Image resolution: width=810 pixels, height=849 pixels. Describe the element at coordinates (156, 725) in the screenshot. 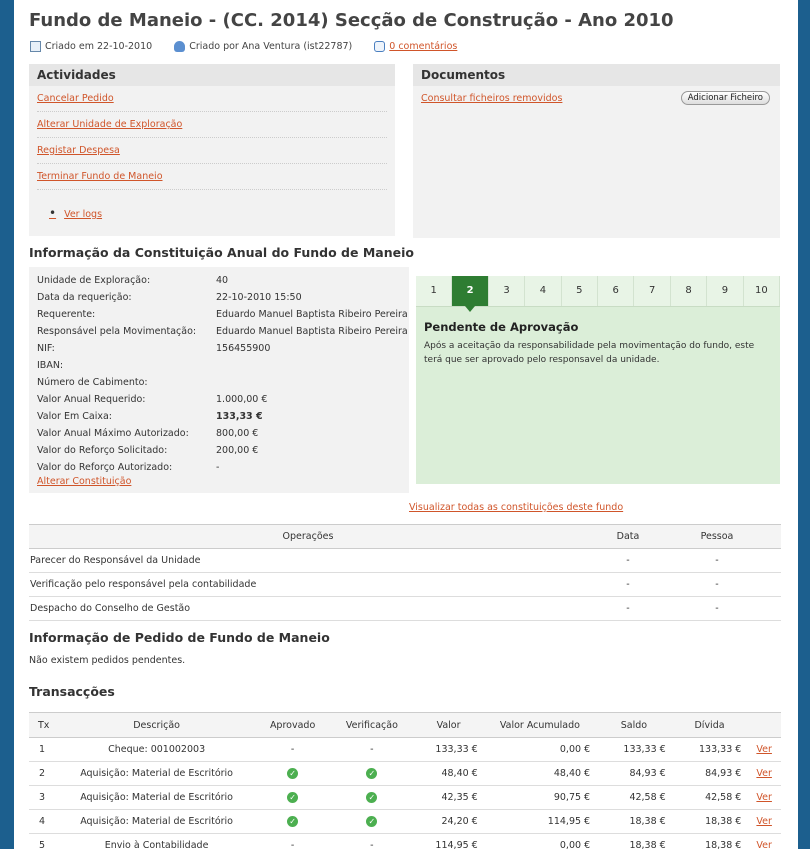

I see `tx-header: Descrição` at that location.